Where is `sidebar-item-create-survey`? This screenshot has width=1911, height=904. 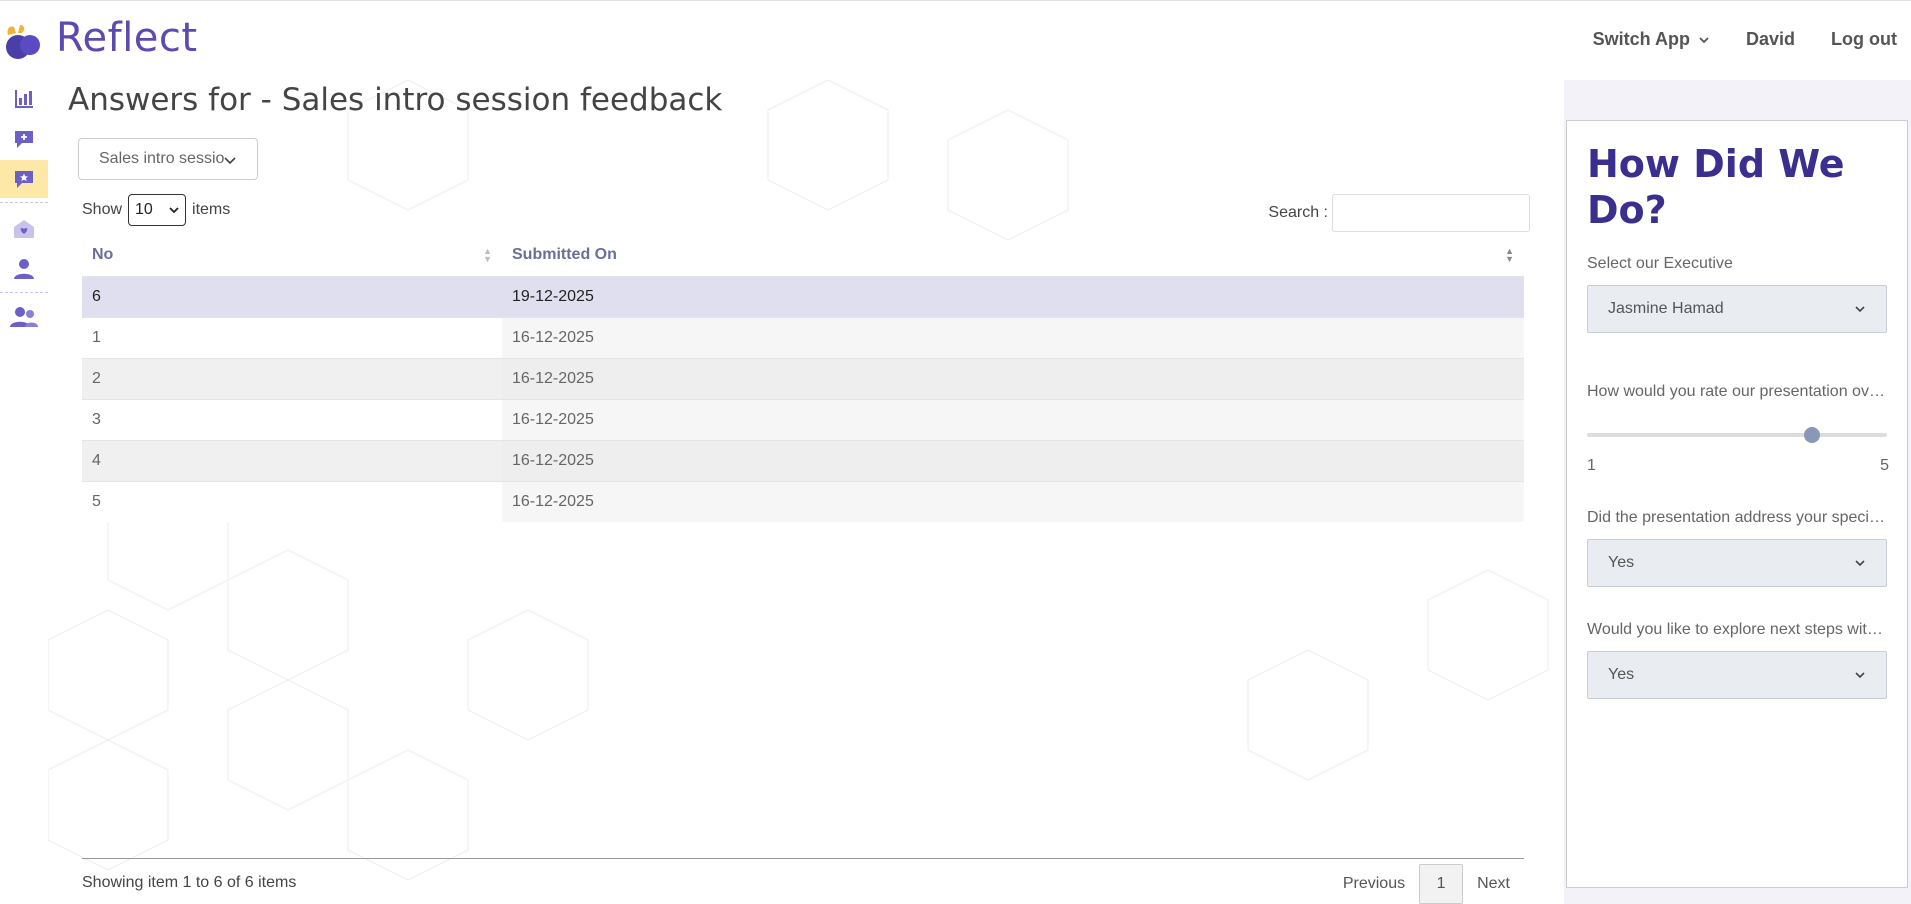
sidebar-item-create-survey is located at coordinates (24, 139).